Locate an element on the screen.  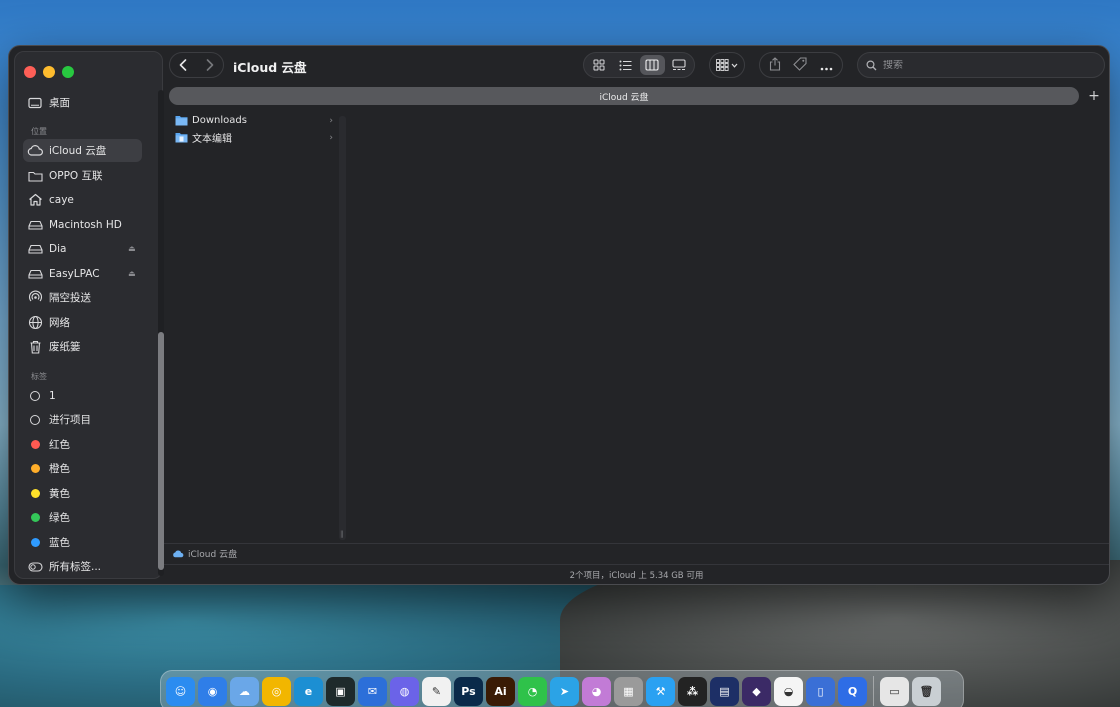
share-icon is located at coordinates (775, 63).